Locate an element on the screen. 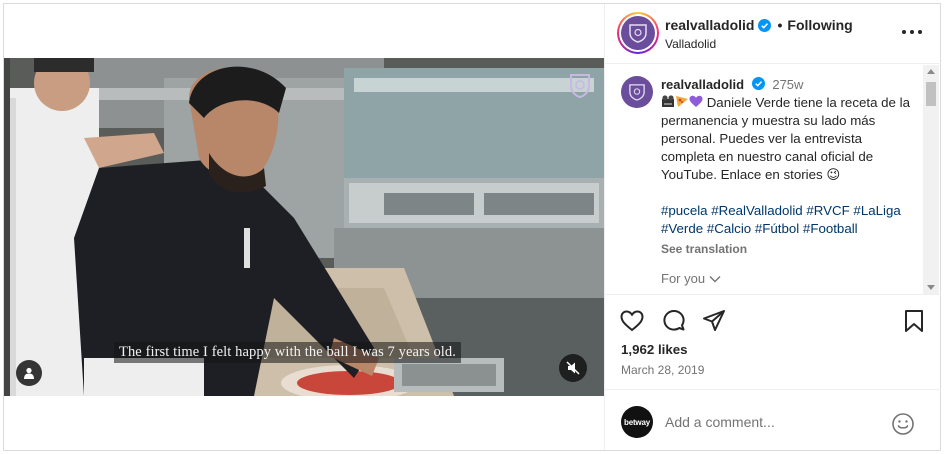 Image resolution: width=946 pixels, height=454 pixels. scroll-up-arrow is located at coordinates (931, 71).